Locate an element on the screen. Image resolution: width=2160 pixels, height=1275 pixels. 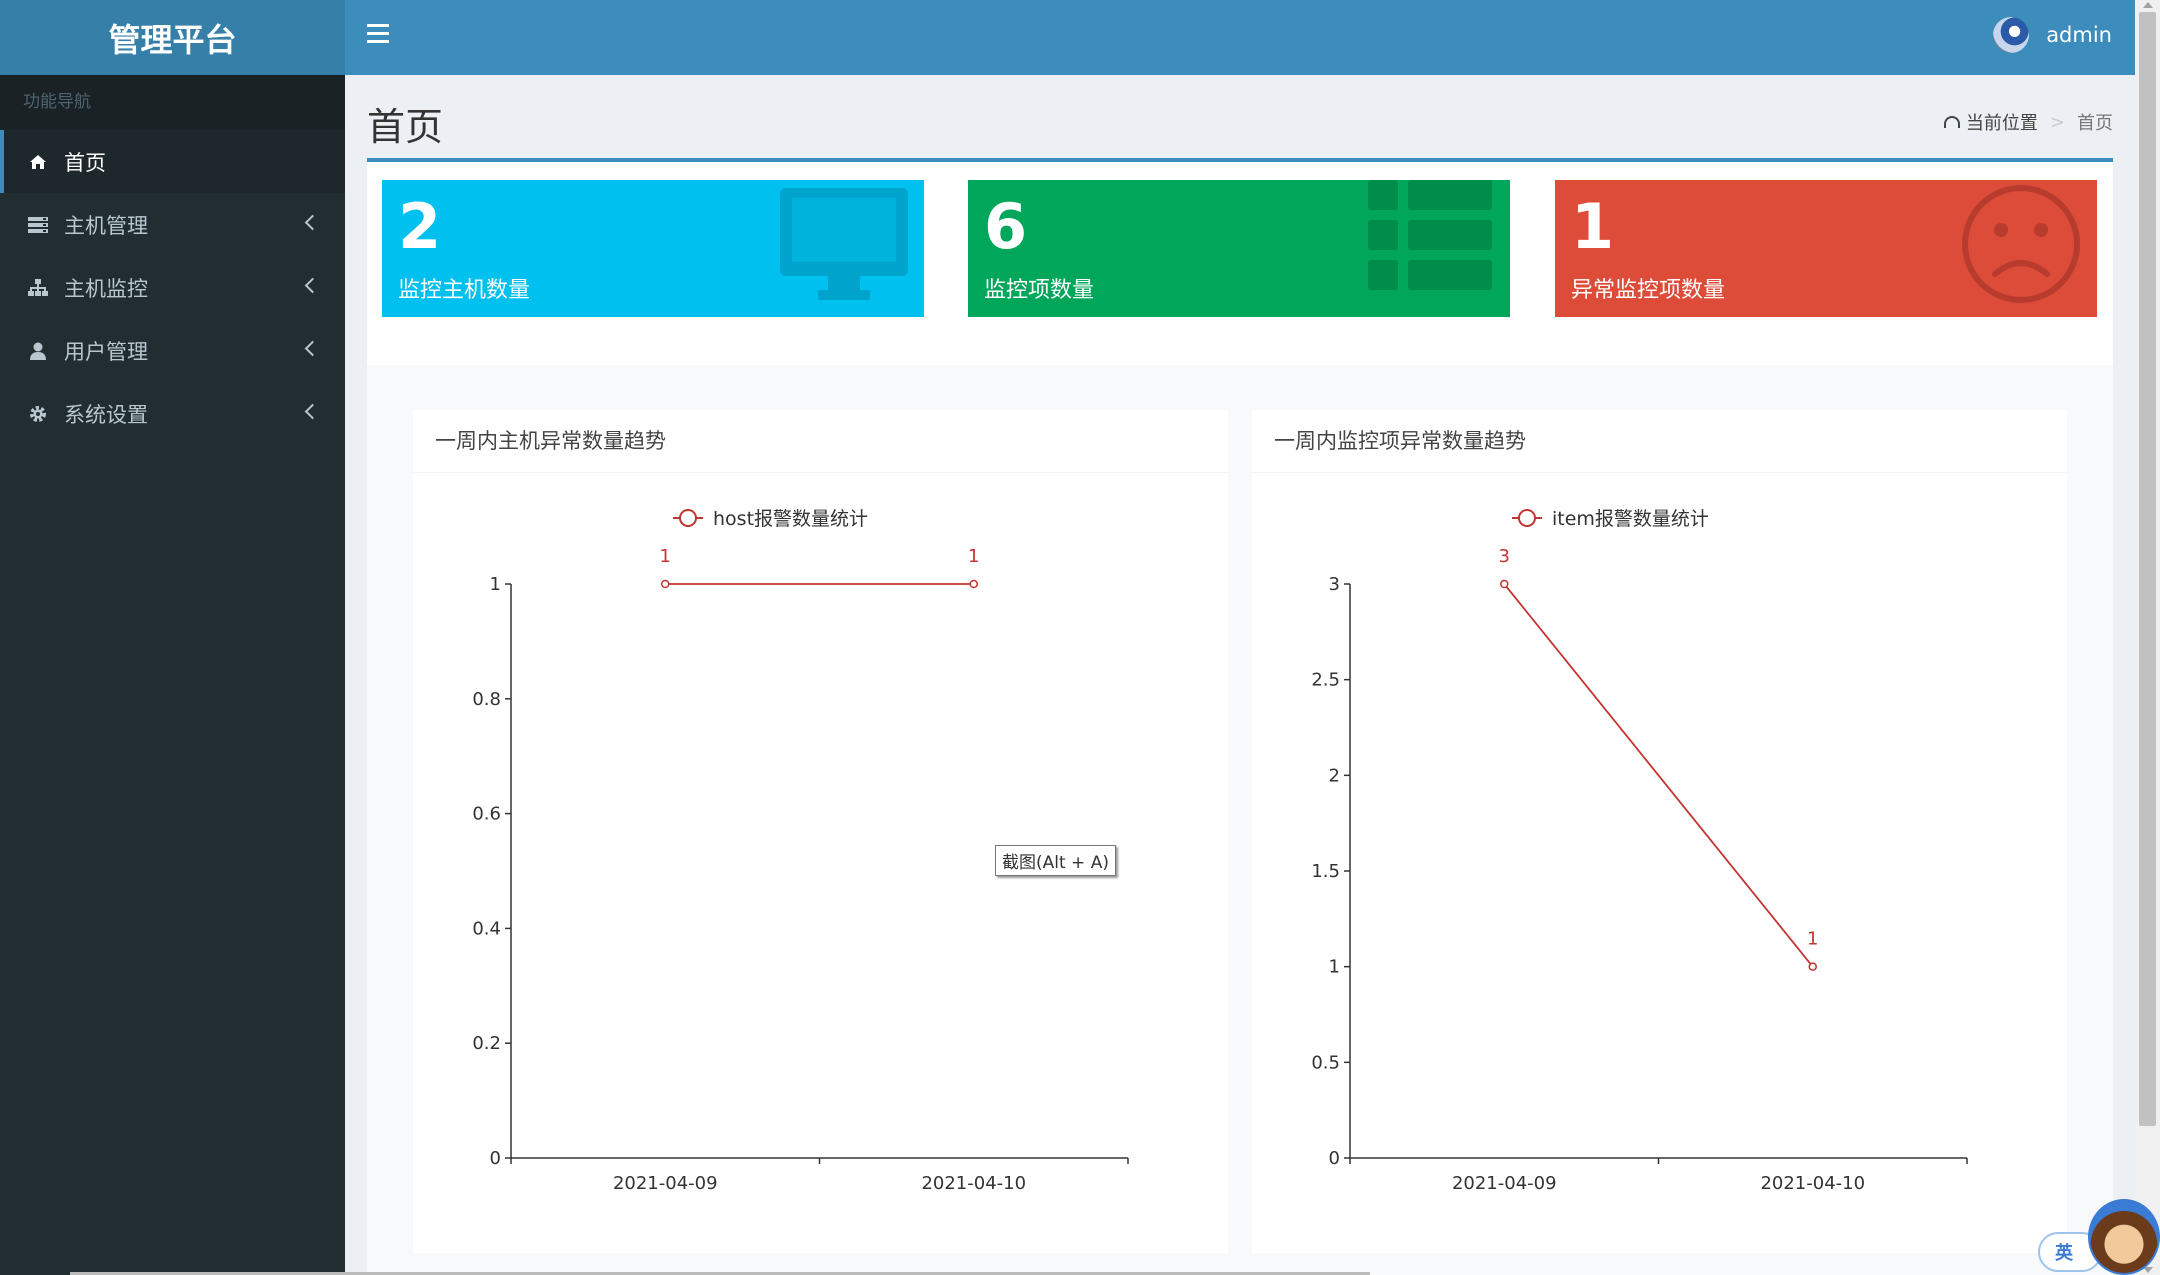
sidebar-item-host-monitoring: 主机监控 is located at coordinates (172, 287).